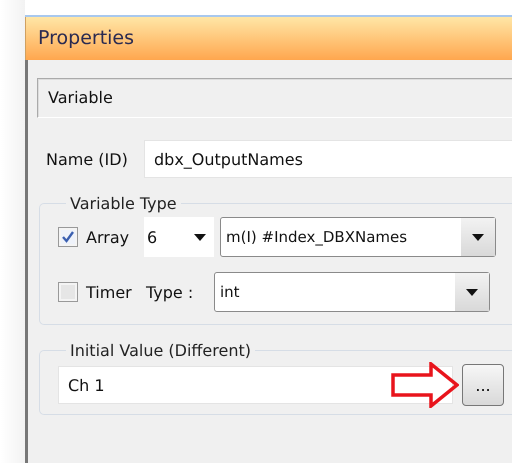 Image resolution: width=512 pixels, height=463 pixels. What do you see at coordinates (179, 237) in the screenshot?
I see `array-size-dropdown: 6` at bounding box center [179, 237].